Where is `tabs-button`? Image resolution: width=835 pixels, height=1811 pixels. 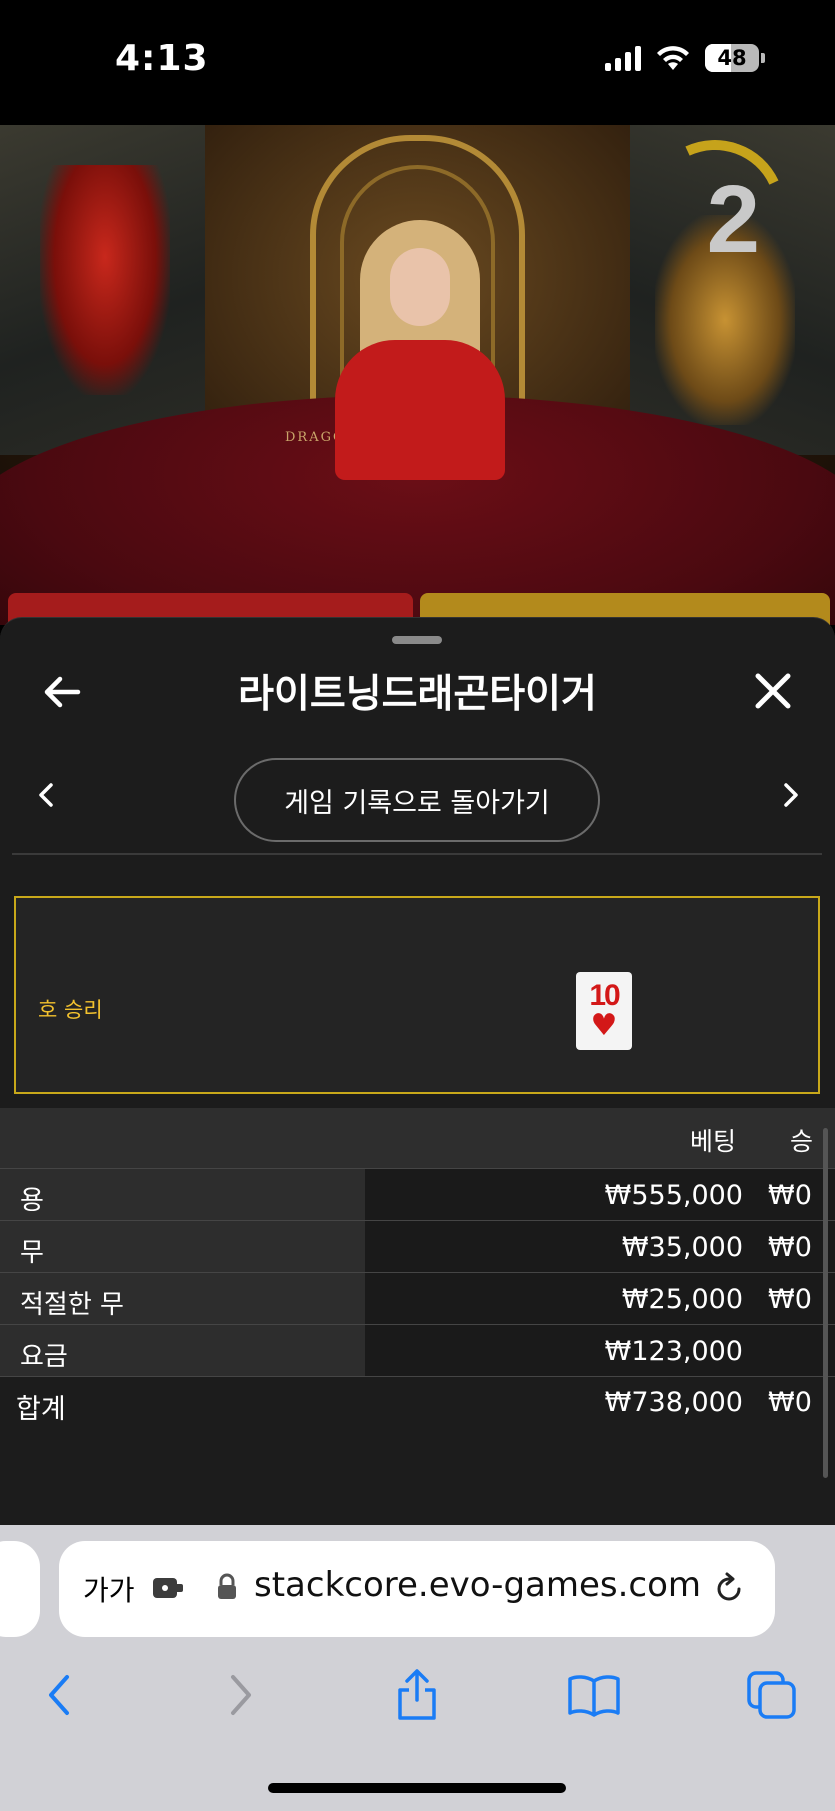 tabs-button is located at coordinates (772, 1695).